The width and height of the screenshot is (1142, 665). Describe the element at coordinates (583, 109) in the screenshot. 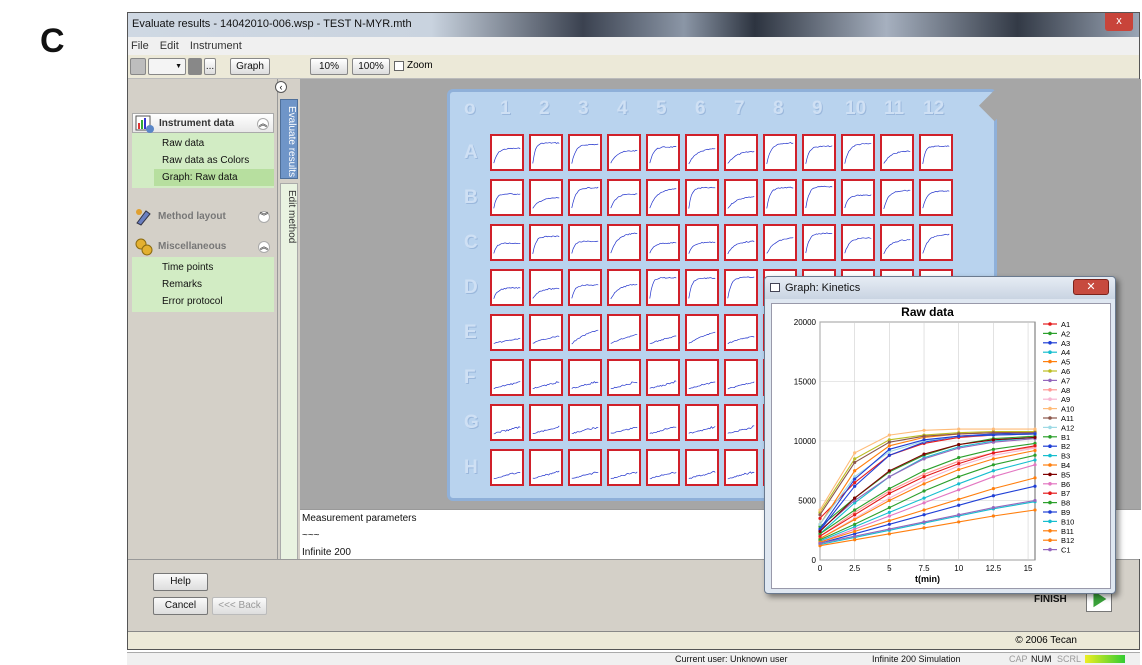

I see `column-header-3: 3` at that location.